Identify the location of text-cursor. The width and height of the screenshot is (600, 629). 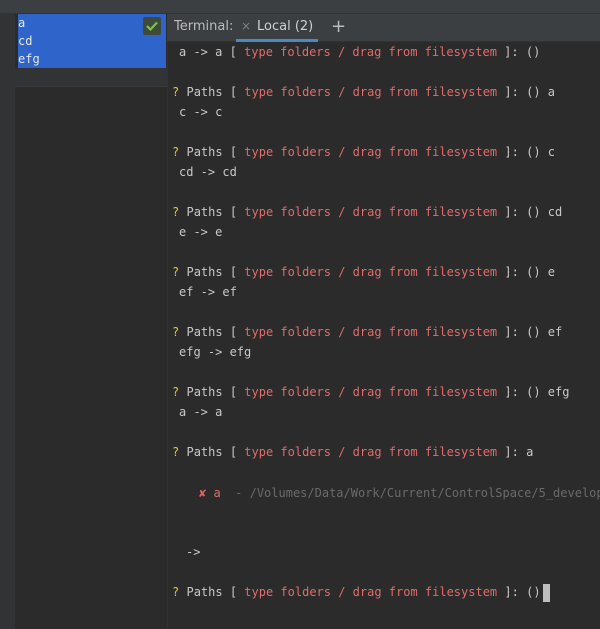
(546, 592).